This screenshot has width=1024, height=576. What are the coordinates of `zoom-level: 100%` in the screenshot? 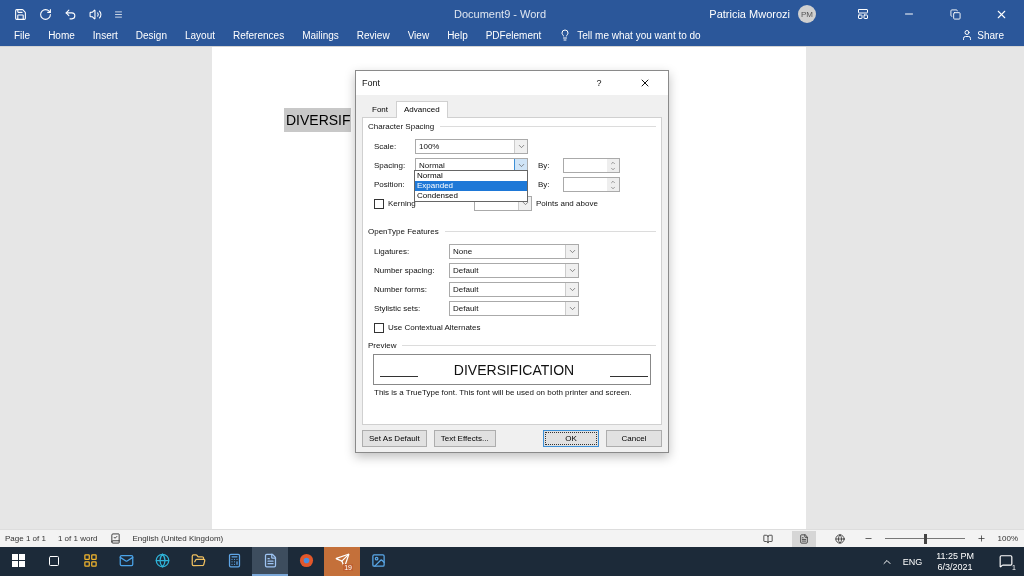 It's located at (1007, 538).